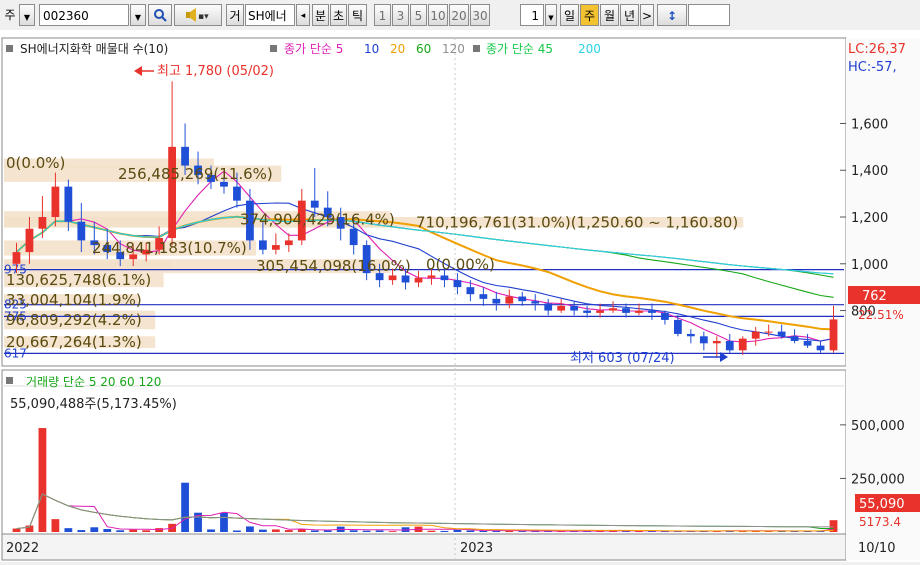 This screenshot has height=565, width=920. Describe the element at coordinates (215, 71) in the screenshot. I see `max-label: 최고 1,780 (05/02)` at that location.